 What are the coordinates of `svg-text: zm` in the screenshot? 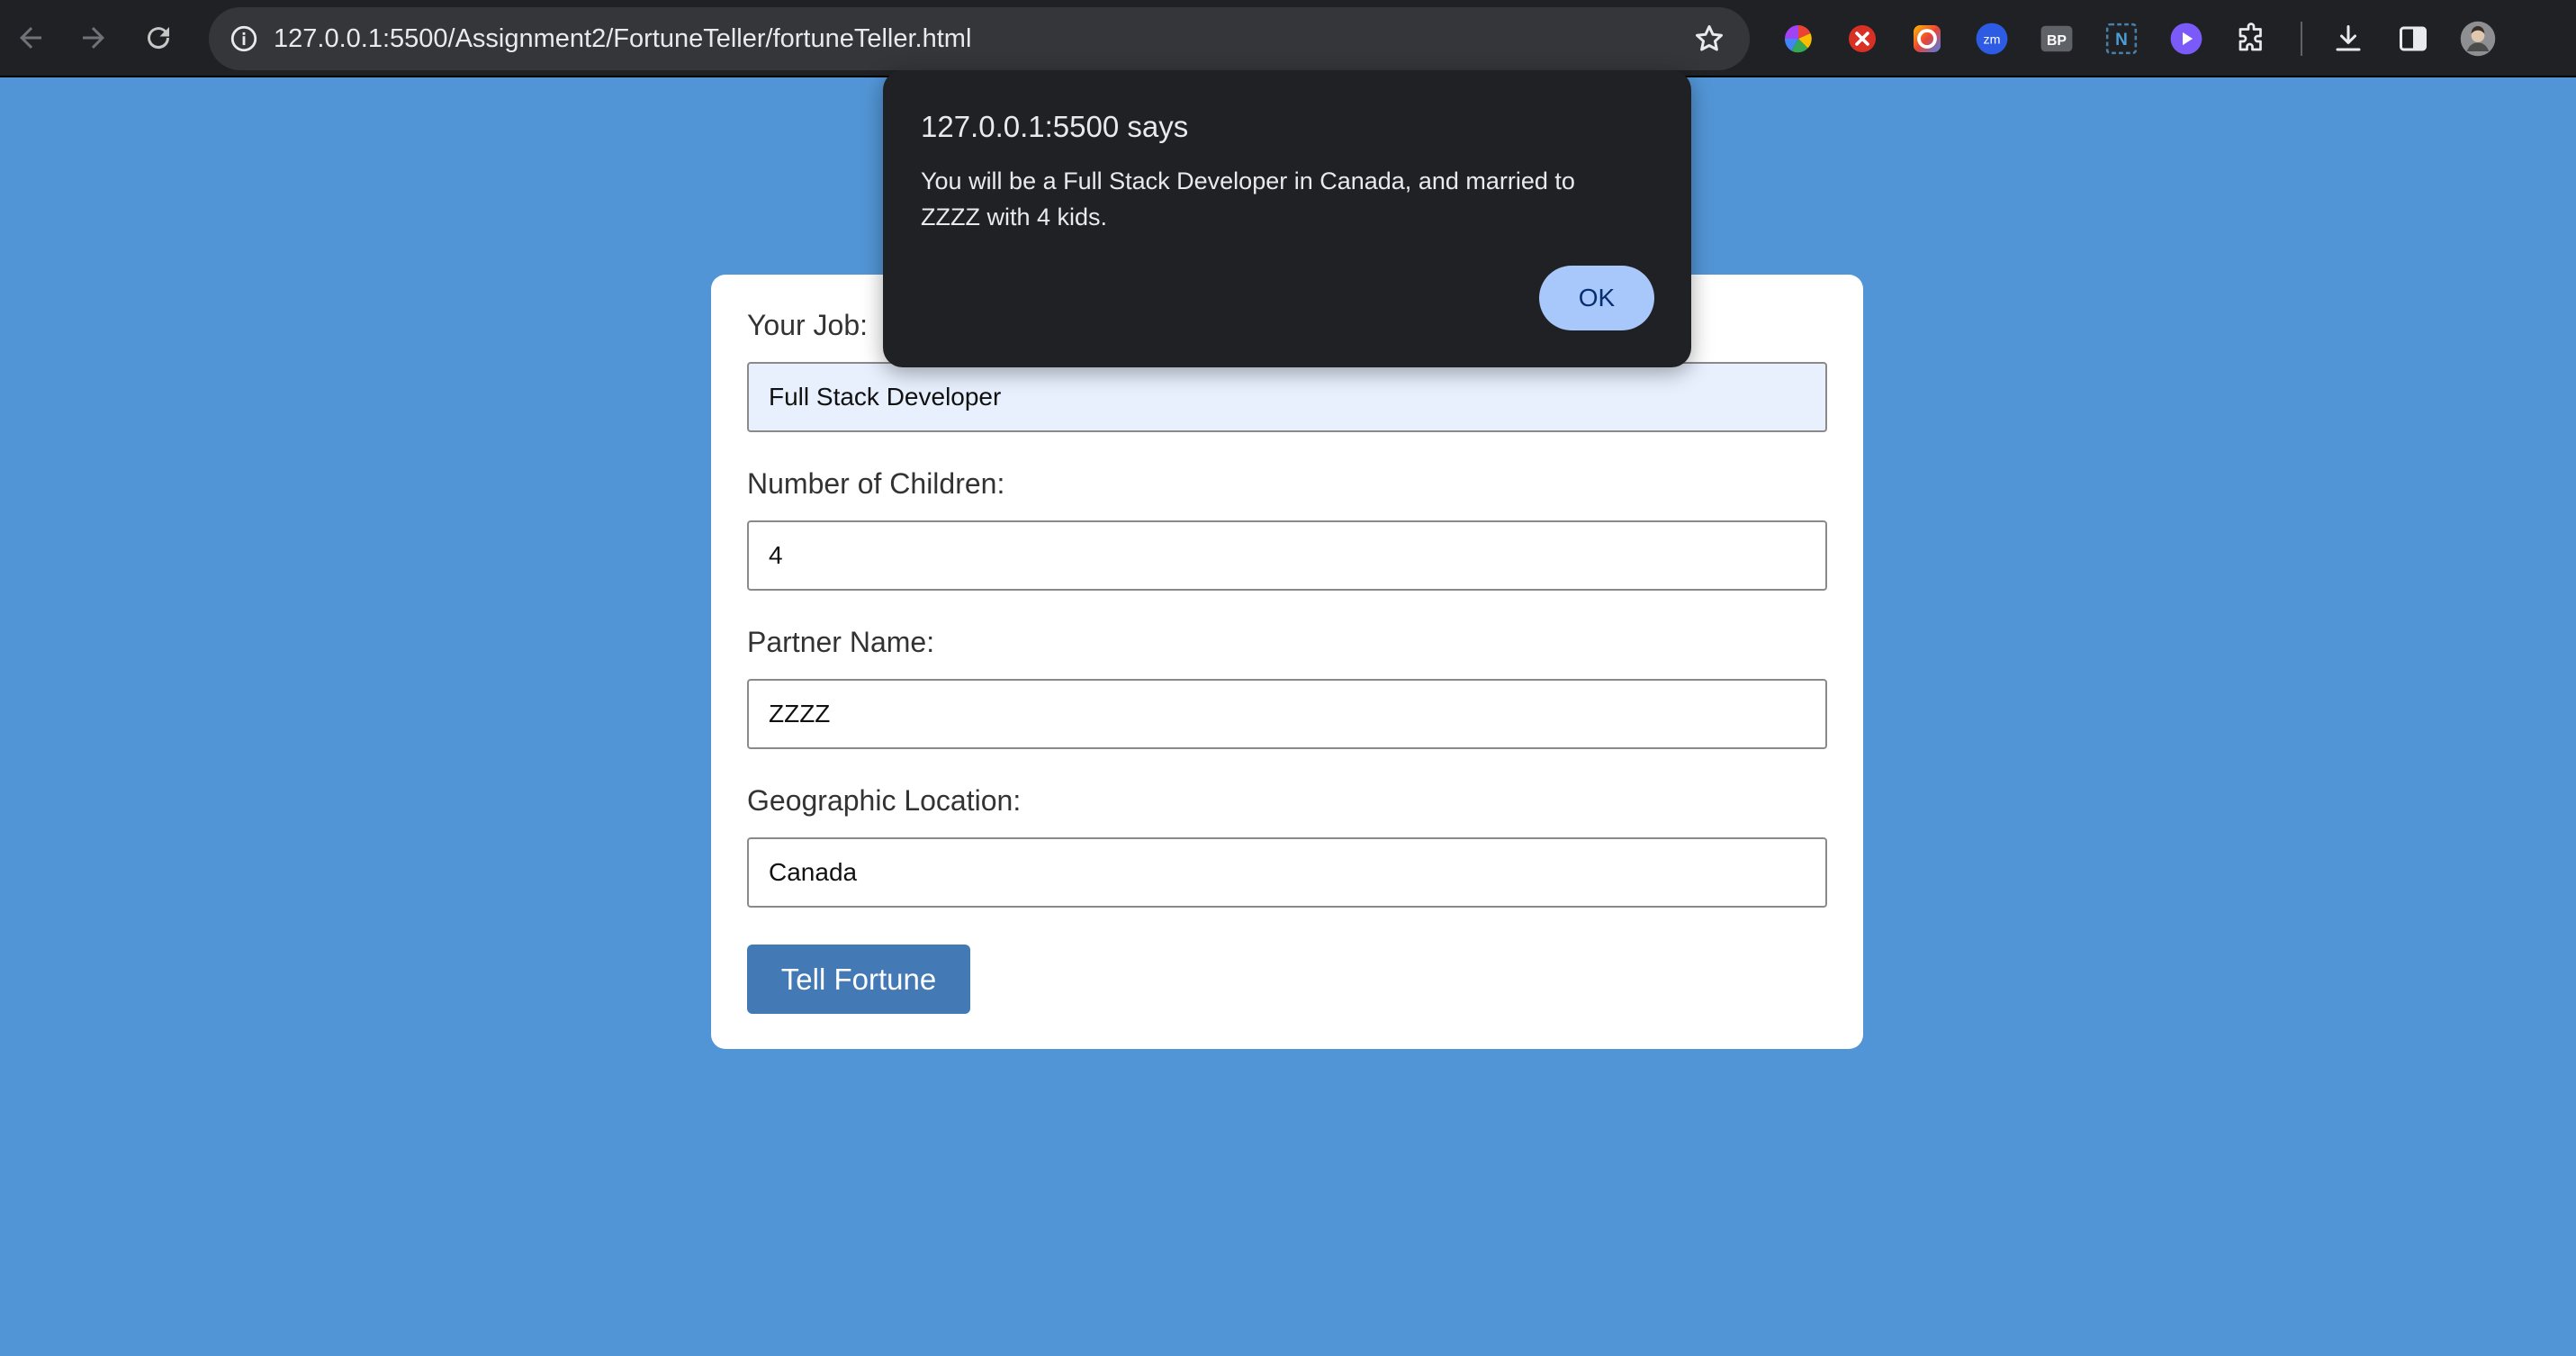 It's located at (1992, 40).